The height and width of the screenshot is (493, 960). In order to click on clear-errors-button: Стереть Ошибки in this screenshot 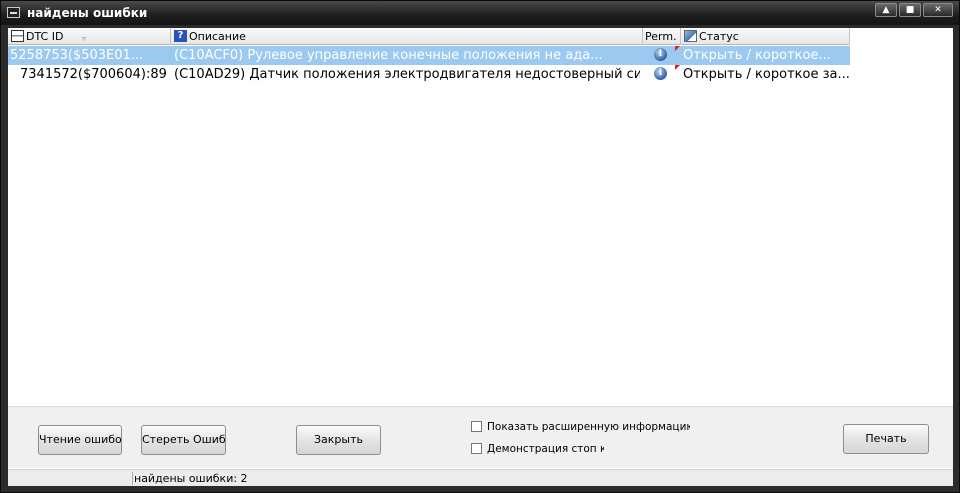, I will do `click(183, 440)`.